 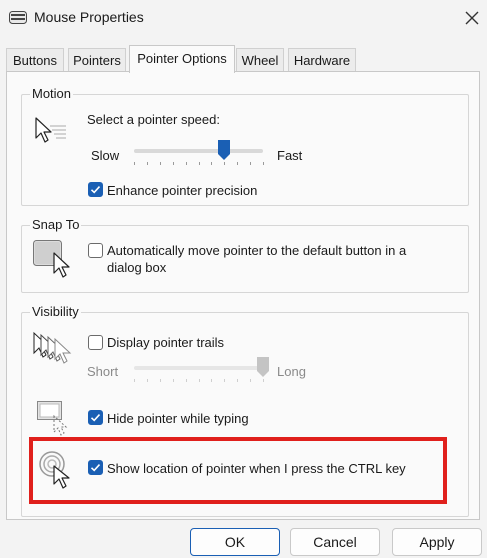 I want to click on pointer-speed-icon, so click(x=50, y=130).